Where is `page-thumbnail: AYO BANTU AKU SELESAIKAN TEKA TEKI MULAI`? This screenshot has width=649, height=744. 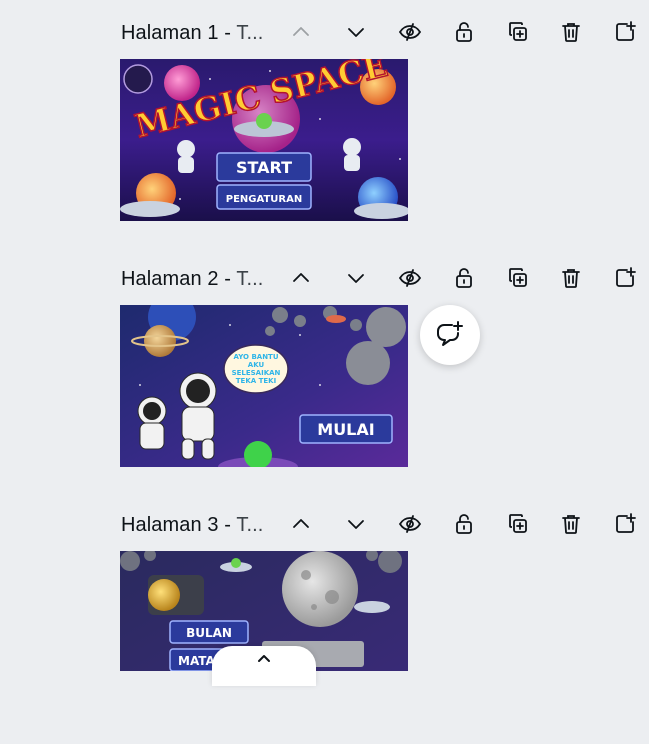 page-thumbnail: AYO BANTU AKU SELESAIKAN TEKA TEKI MULAI is located at coordinates (264, 386).